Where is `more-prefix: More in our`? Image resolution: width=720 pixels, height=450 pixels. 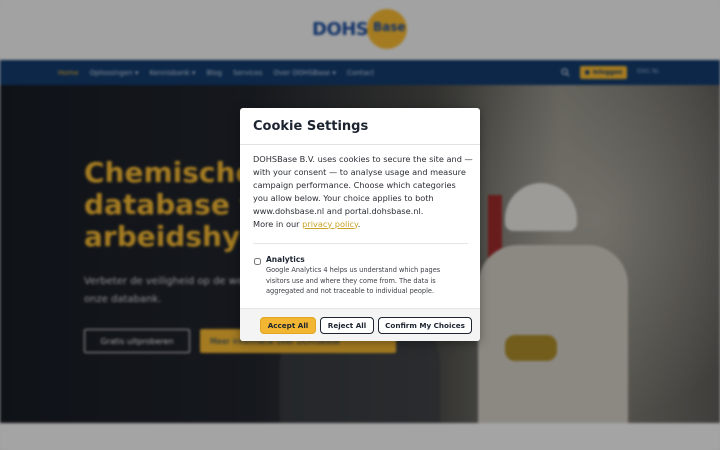 more-prefix: More in our is located at coordinates (278, 223).